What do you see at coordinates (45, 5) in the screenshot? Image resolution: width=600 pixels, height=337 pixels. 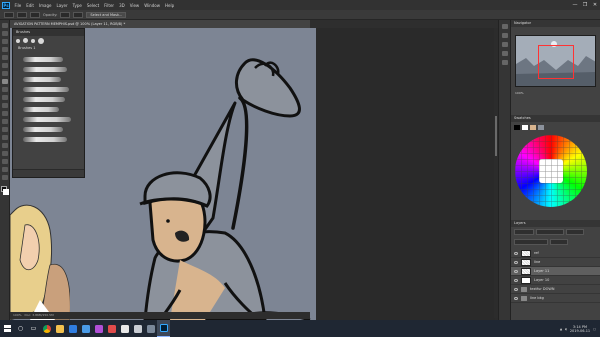 I see `menu-image: Image` at bounding box center [45, 5].